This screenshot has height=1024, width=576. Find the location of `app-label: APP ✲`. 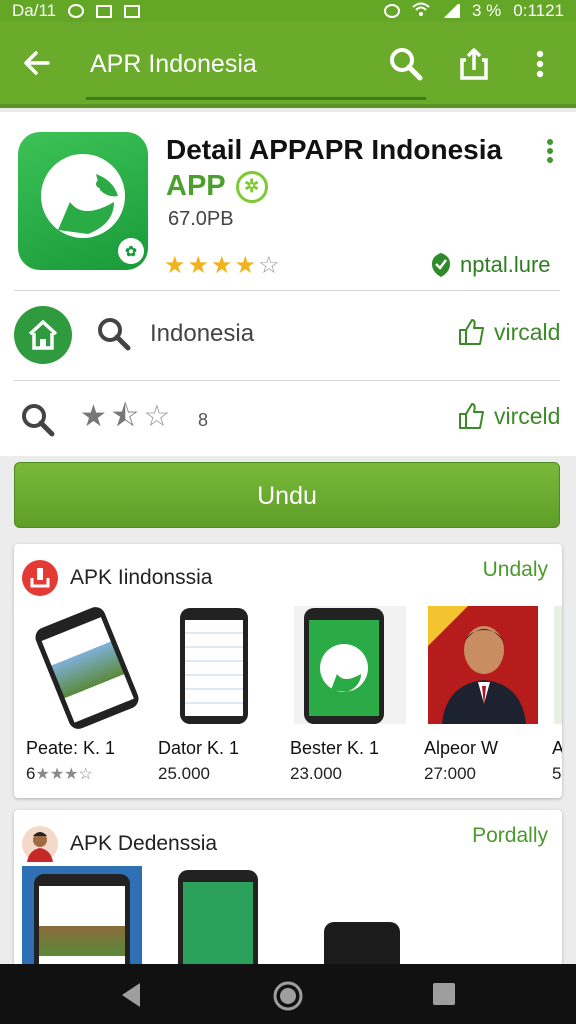

app-label: APP ✲ is located at coordinates (217, 186).